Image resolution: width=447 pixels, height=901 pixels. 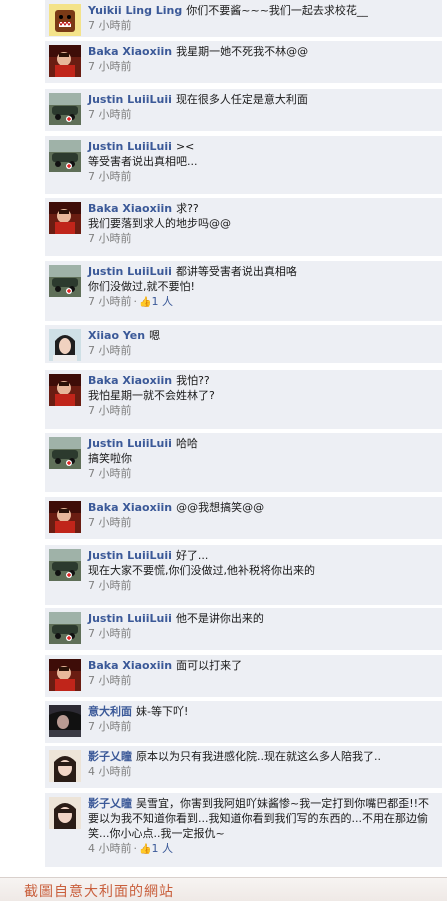 I want to click on comment: Yuikii Ling Ling 你们不要酱~~~我们一起去求校花__ 7 小時前, so click(x=243, y=18).